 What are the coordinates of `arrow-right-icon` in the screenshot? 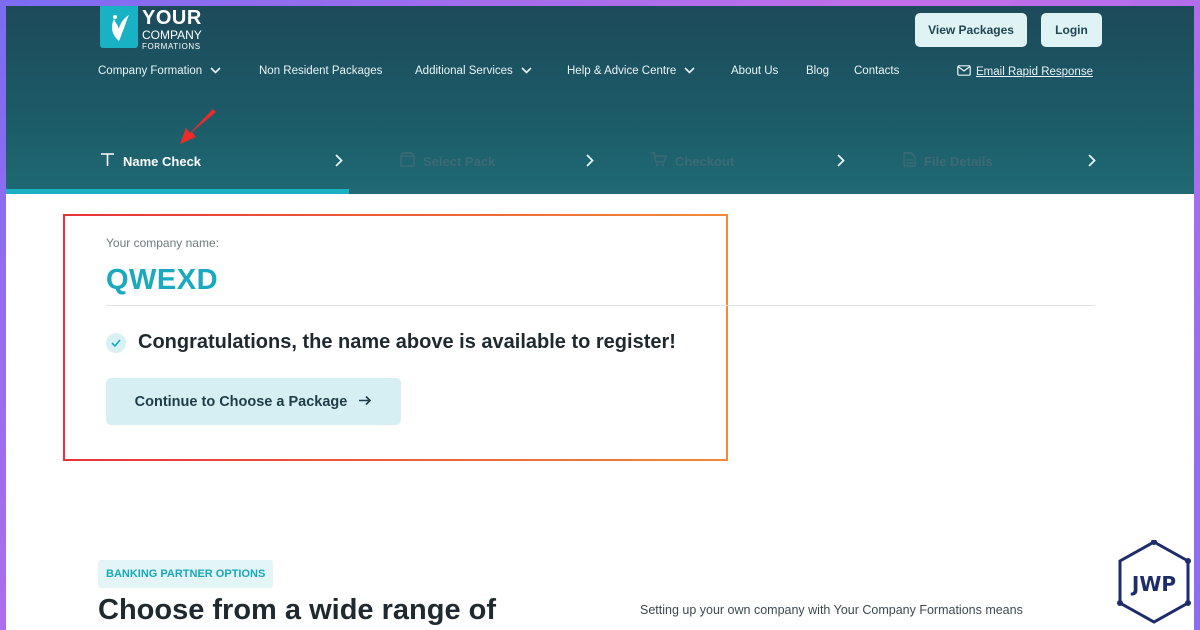 It's located at (365, 402).